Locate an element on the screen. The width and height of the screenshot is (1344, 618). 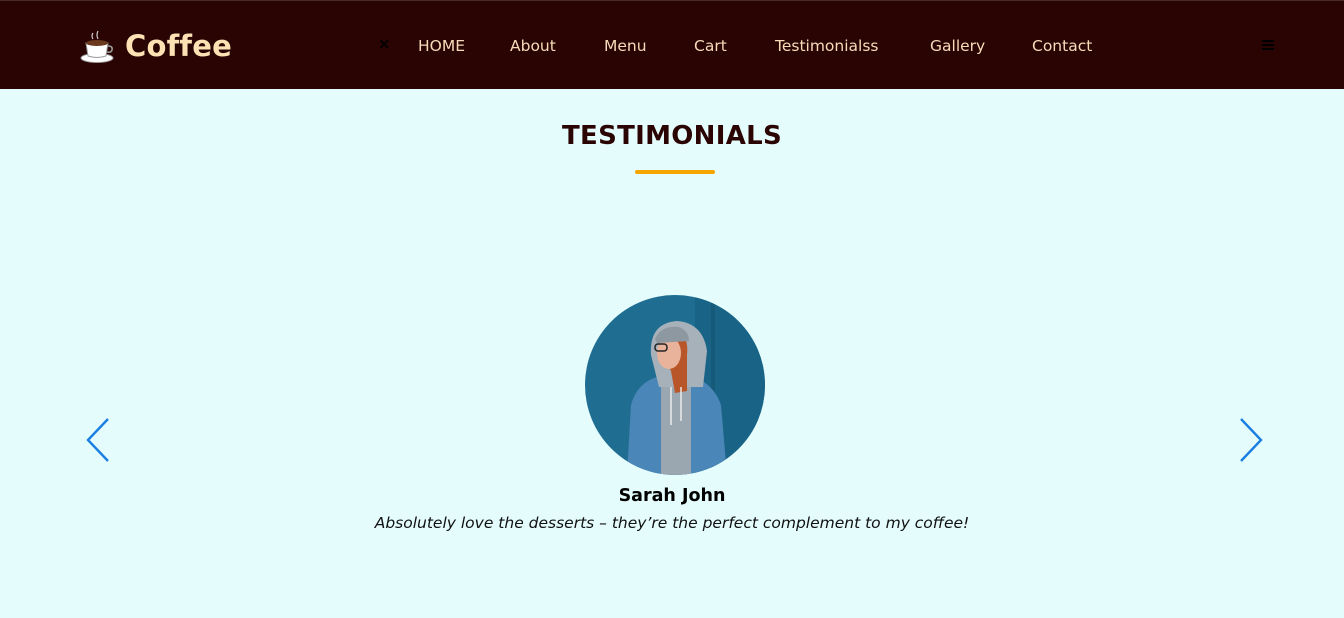
nav-link-gallery: Gallery is located at coordinates (957, 46).